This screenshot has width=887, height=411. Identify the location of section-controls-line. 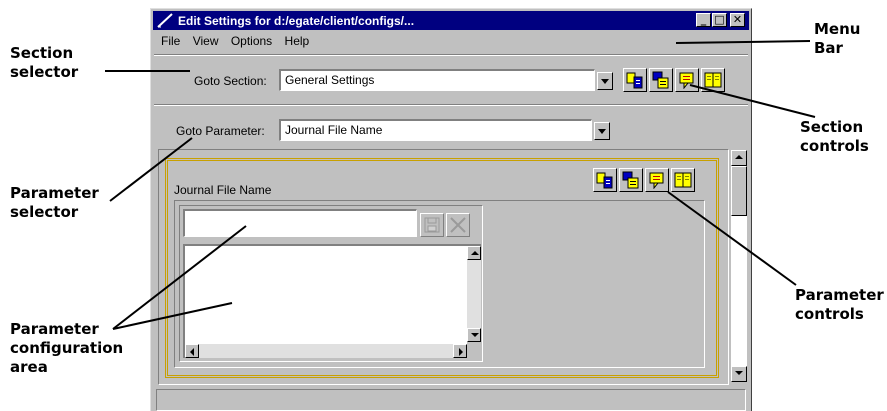
(752, 101).